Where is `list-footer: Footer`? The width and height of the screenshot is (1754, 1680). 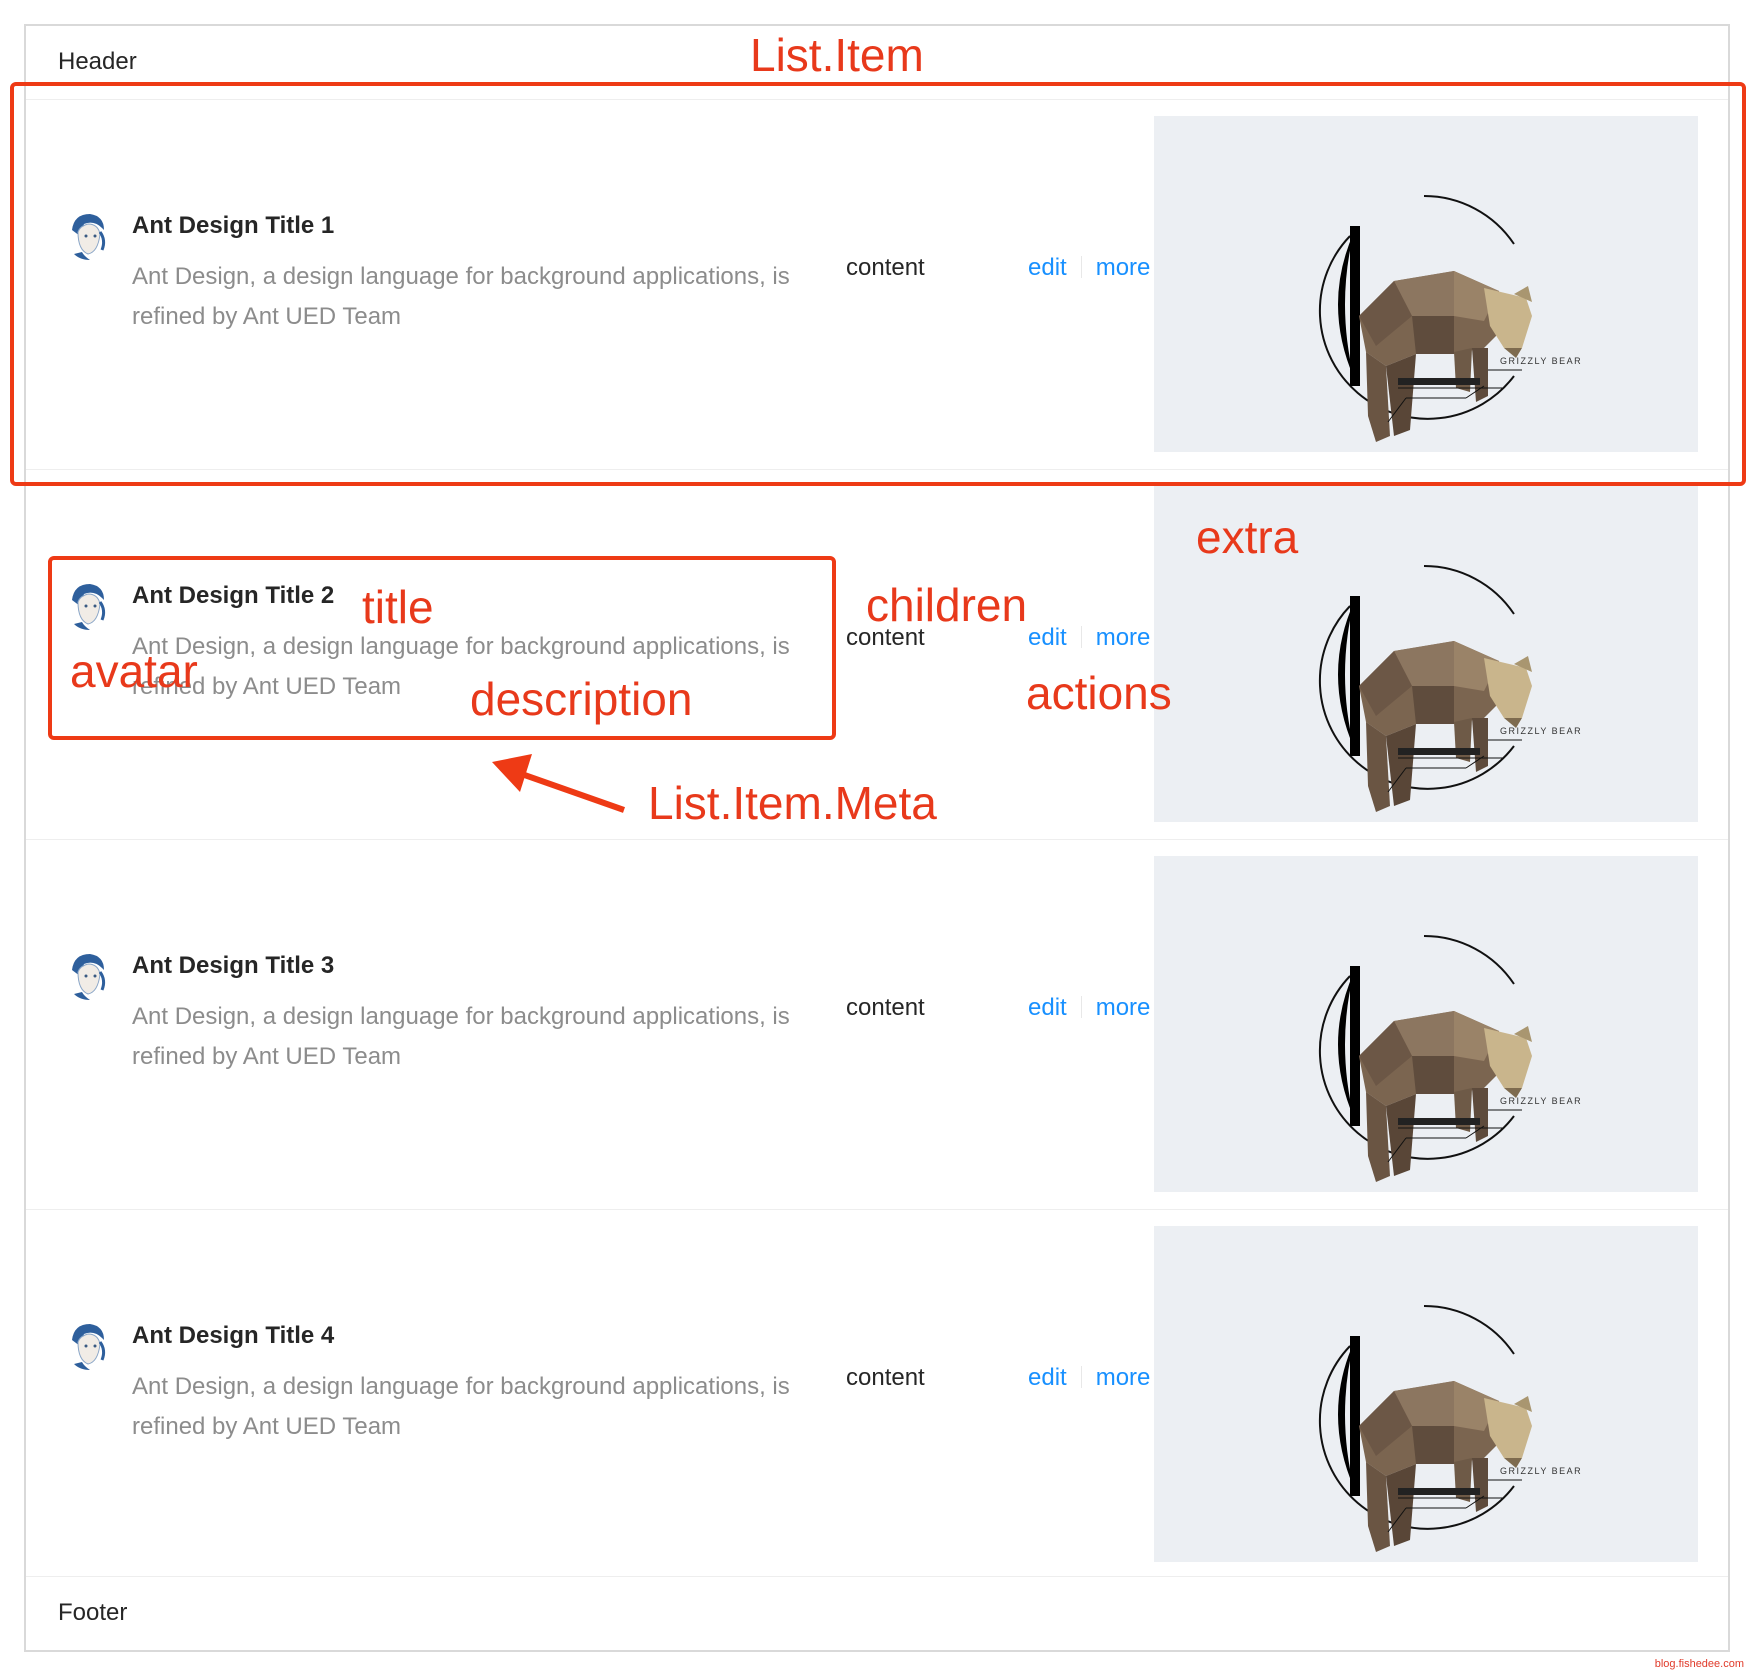
list-footer: Footer is located at coordinates (877, 1613).